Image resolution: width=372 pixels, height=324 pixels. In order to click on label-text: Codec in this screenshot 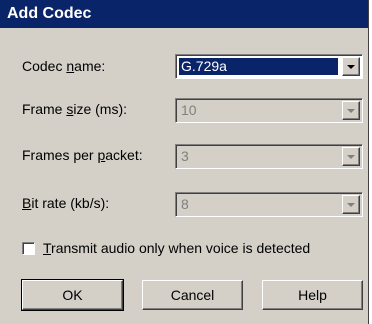, I will do `click(44, 66)`.